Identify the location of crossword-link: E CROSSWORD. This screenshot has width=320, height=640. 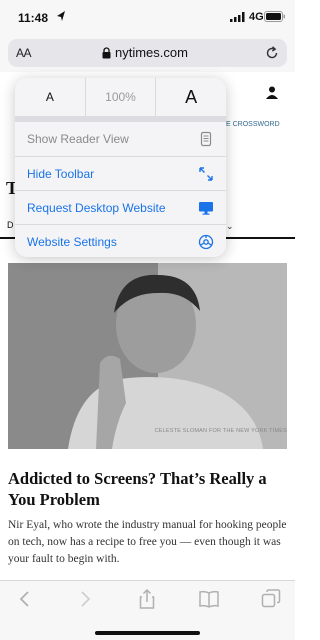
(253, 124).